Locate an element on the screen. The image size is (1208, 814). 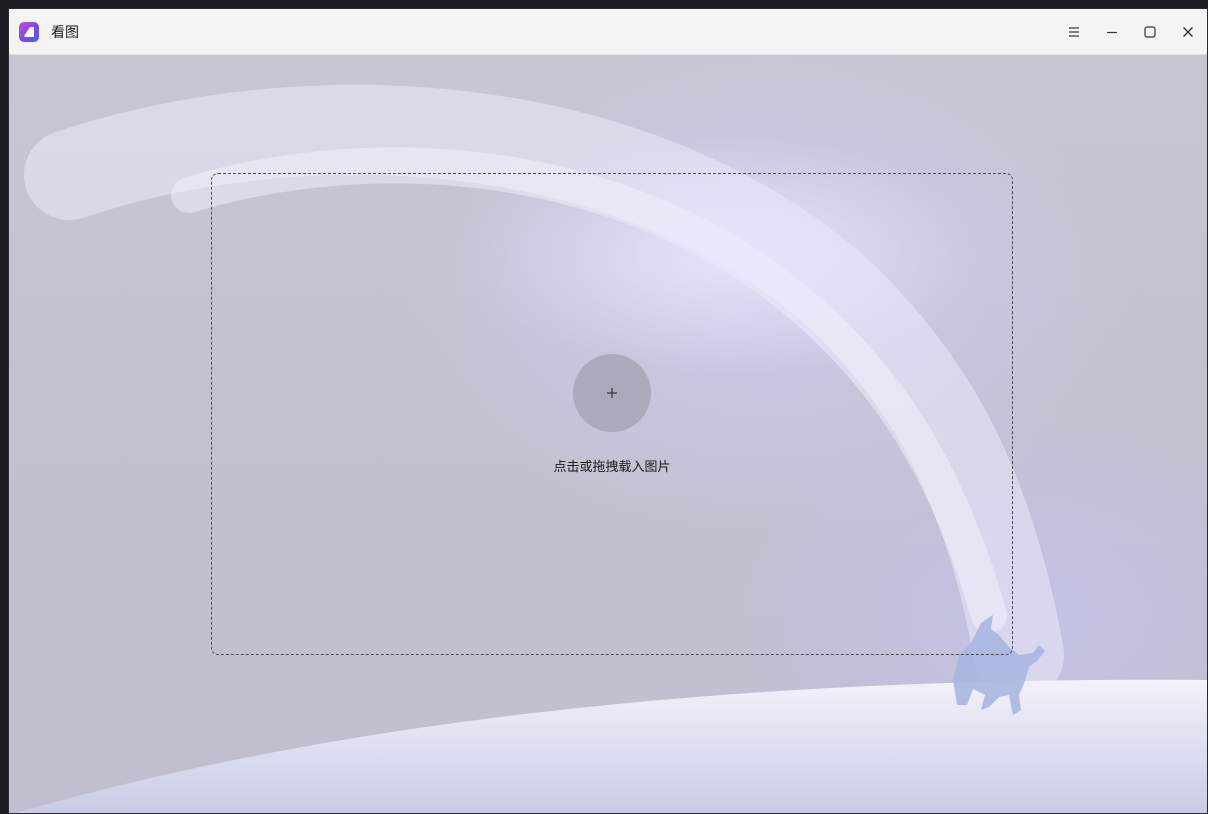
minimize-icon is located at coordinates (1112, 32).